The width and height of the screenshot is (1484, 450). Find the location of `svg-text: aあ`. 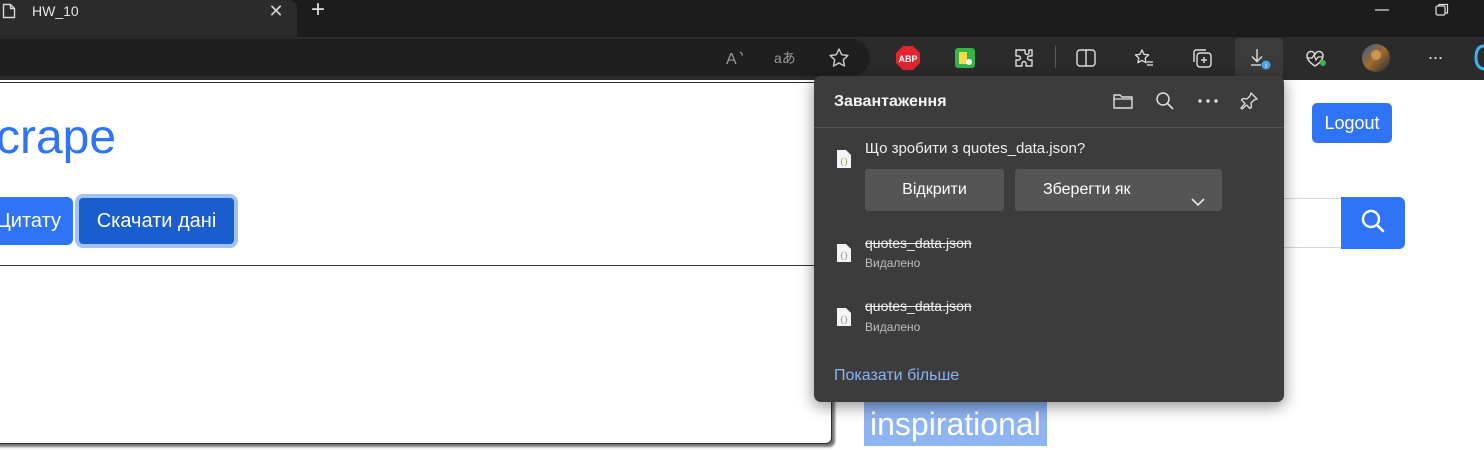

svg-text: aあ is located at coordinates (785, 58).